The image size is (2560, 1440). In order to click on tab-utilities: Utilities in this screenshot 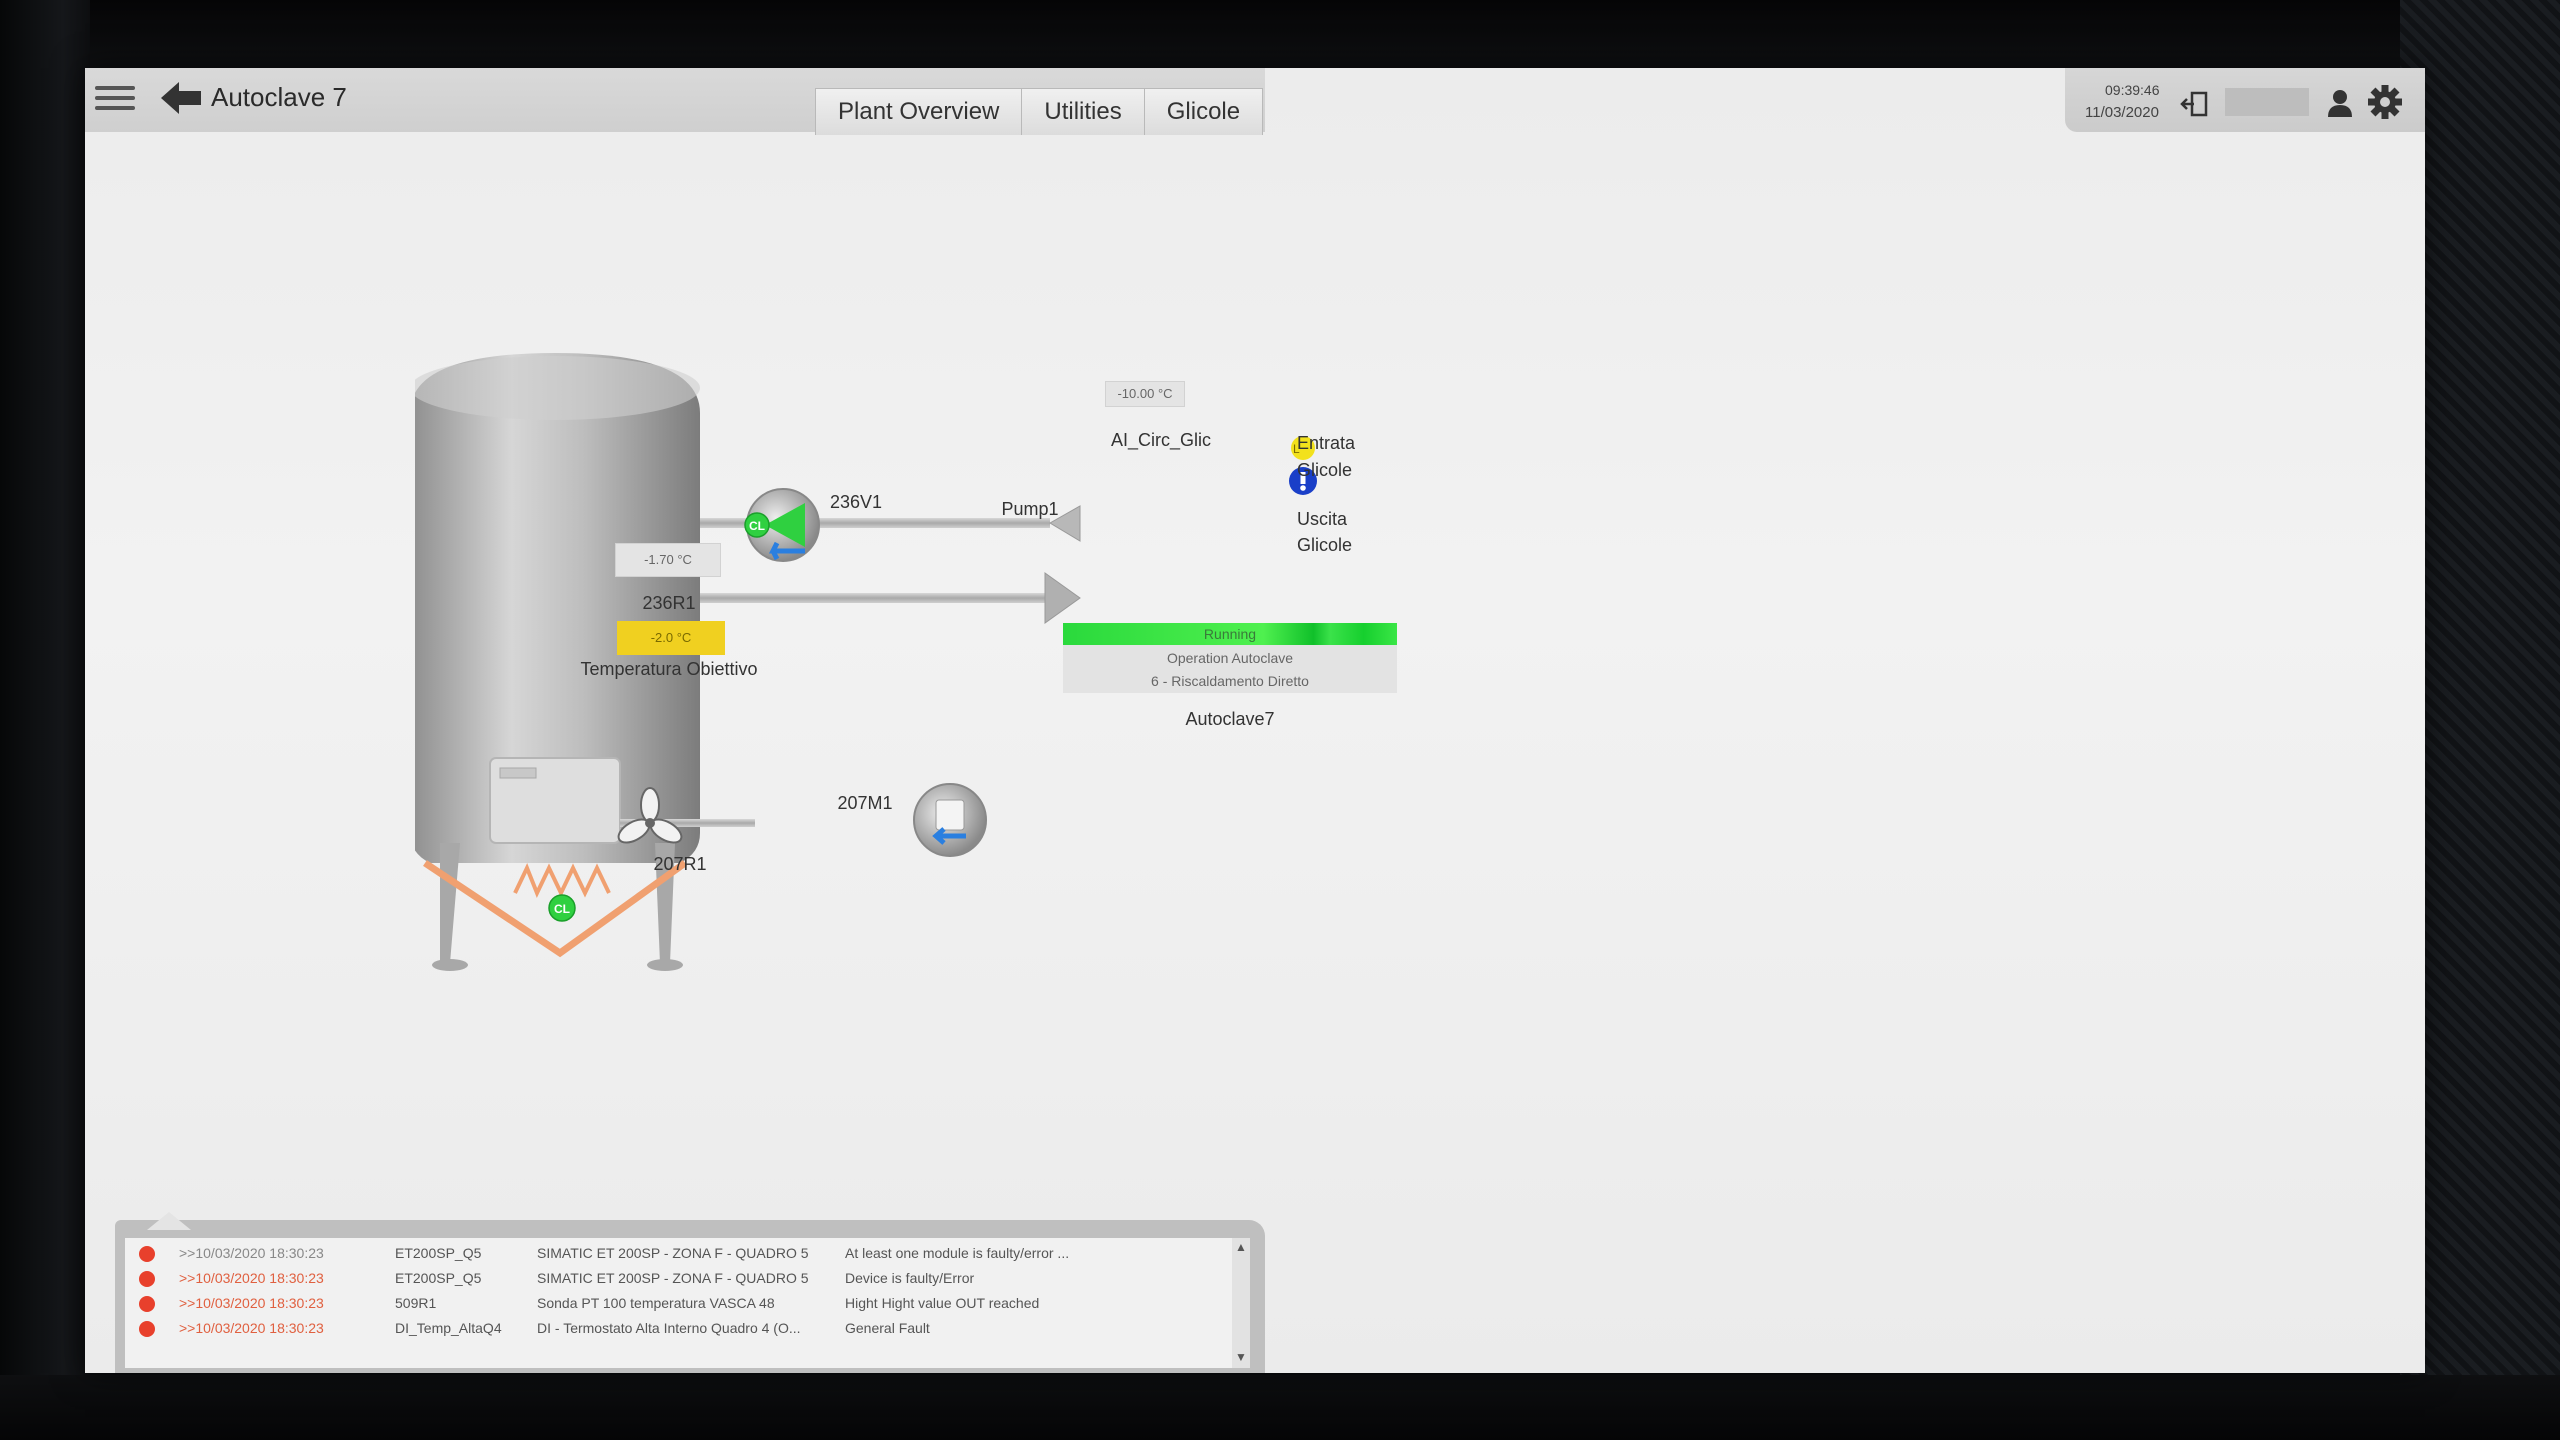, I will do `click(1083, 112)`.